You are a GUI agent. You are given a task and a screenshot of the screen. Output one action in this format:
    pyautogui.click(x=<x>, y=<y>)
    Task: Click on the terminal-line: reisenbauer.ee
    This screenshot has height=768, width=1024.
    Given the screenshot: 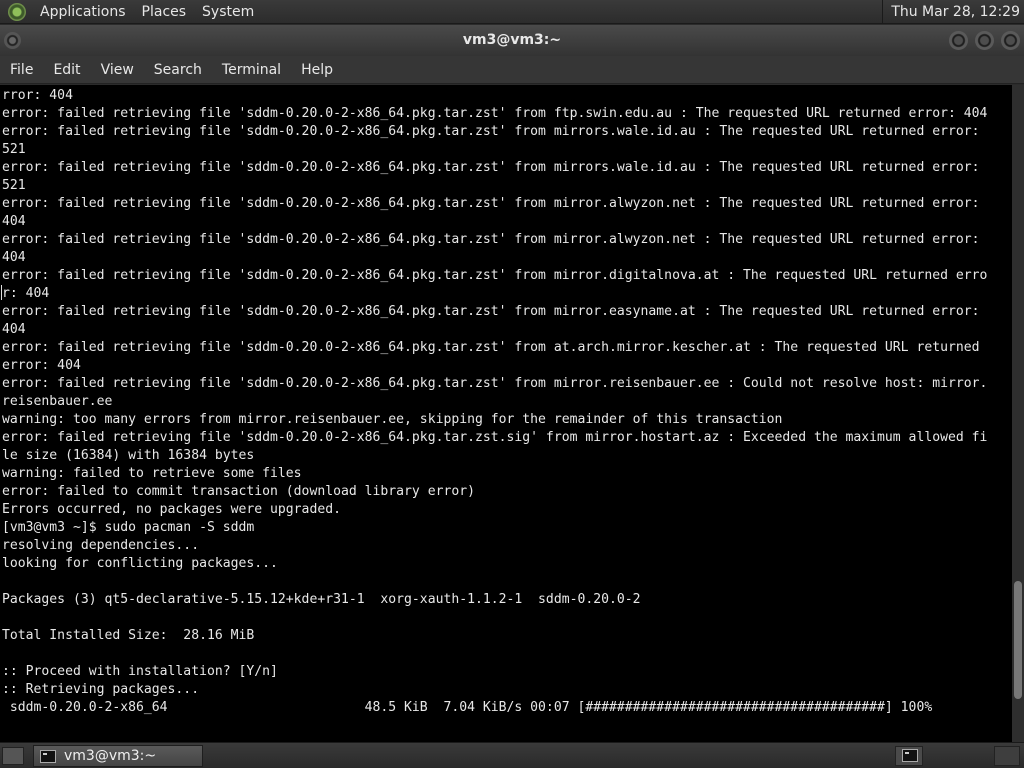 What is the action you would take?
    pyautogui.click(x=57, y=401)
    